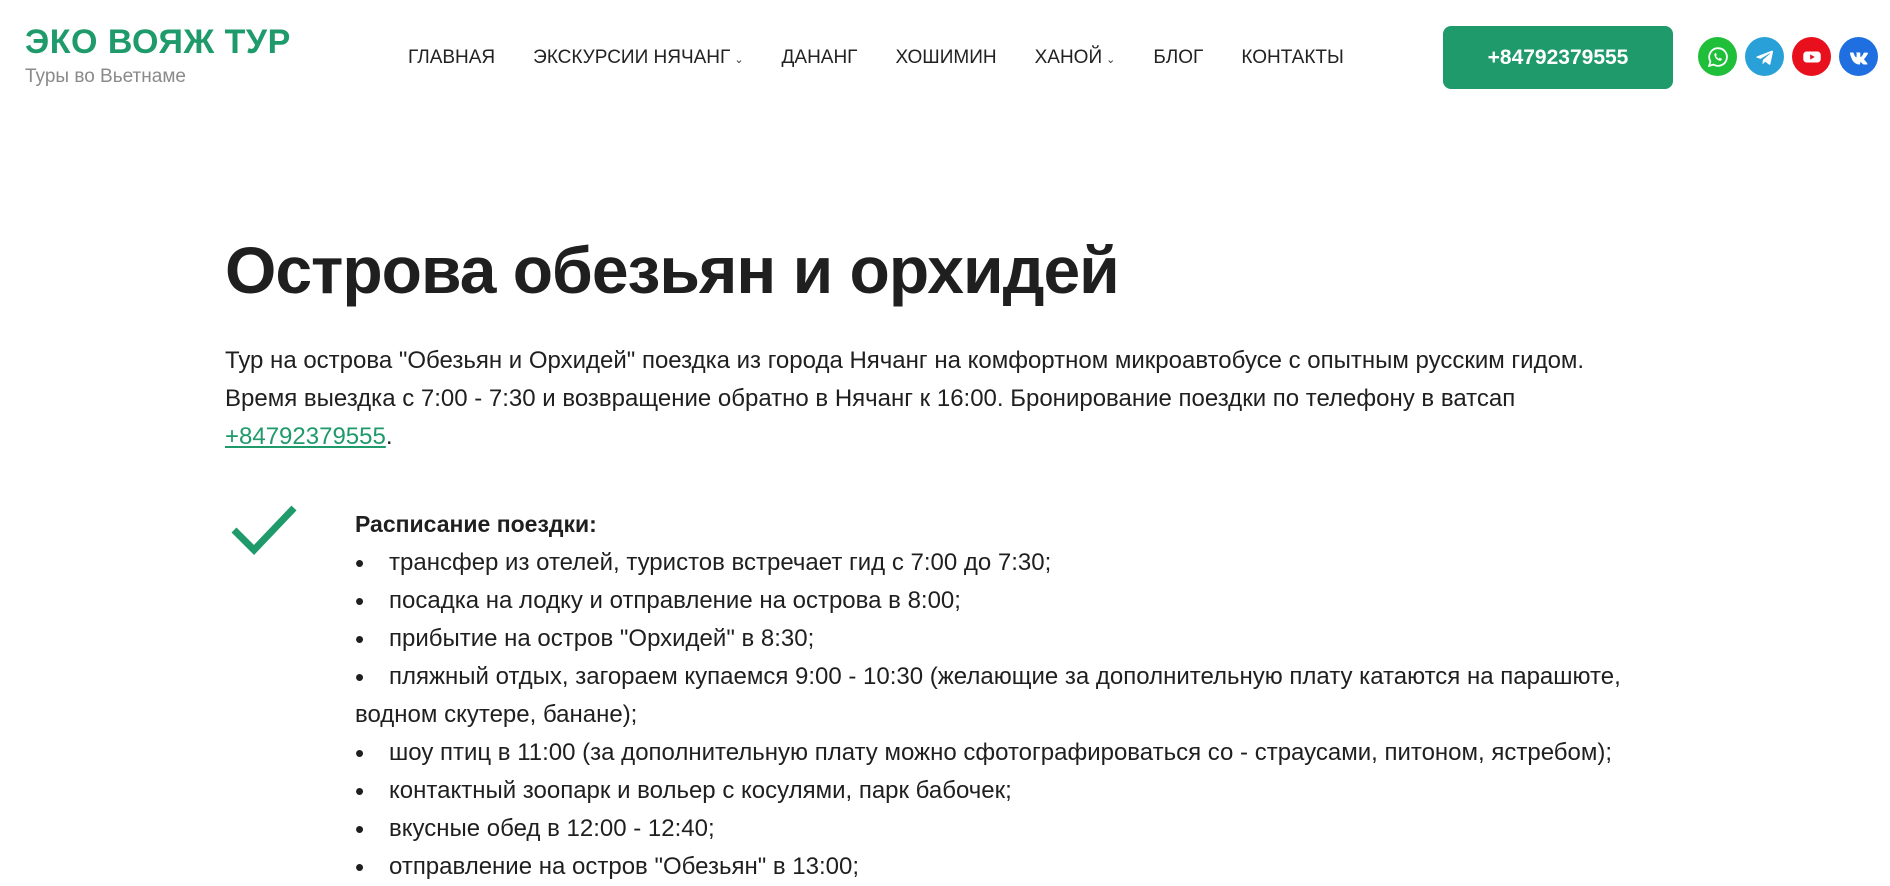 This screenshot has height=886, width=1890. I want to click on vk-icon, so click(1858, 58).